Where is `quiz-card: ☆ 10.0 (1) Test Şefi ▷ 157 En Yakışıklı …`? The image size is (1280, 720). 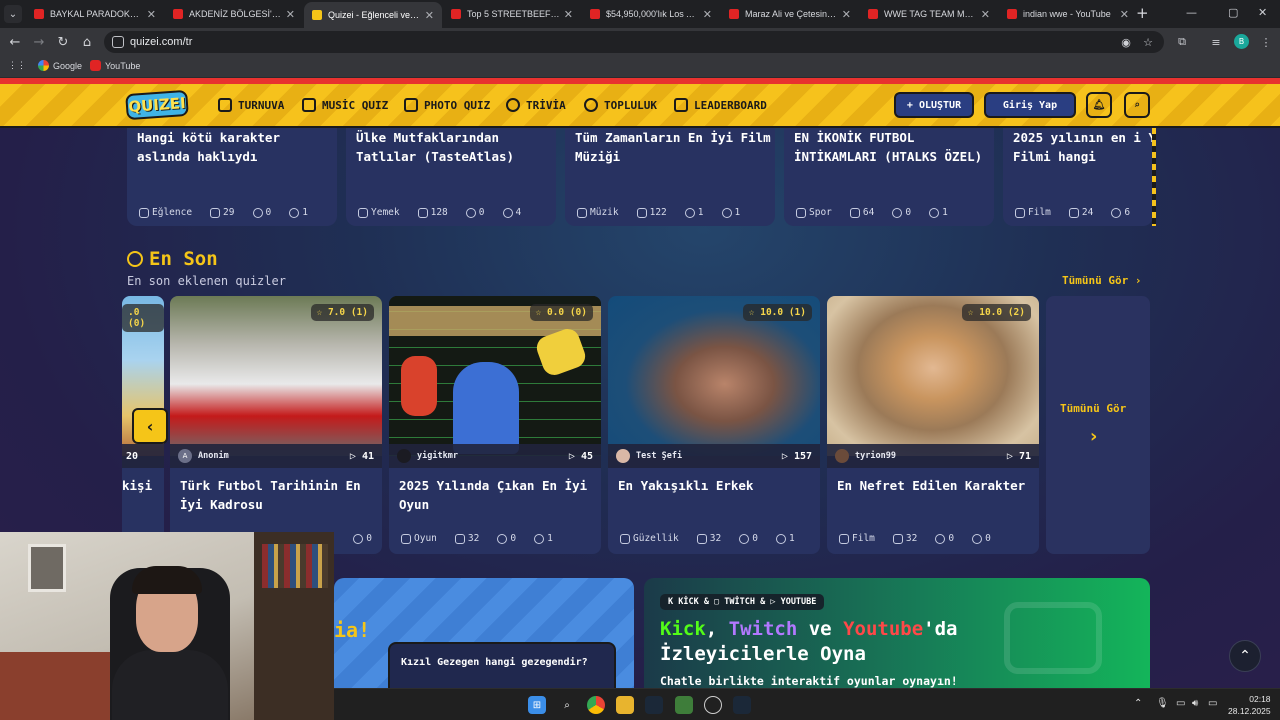 quiz-card: ☆ 10.0 (1) Test Şefi ▷ 157 En Yakışıklı … is located at coordinates (714, 425).